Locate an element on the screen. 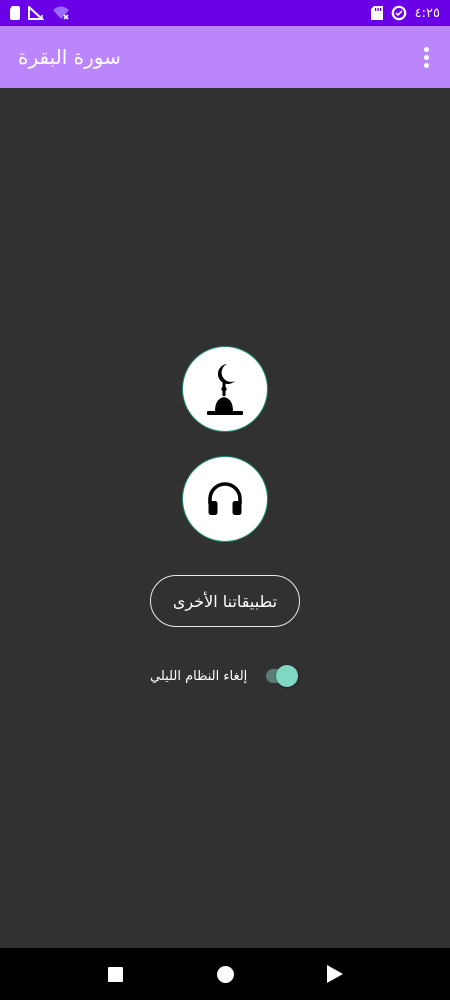  recent-apps-icon is located at coordinates (115, 974).